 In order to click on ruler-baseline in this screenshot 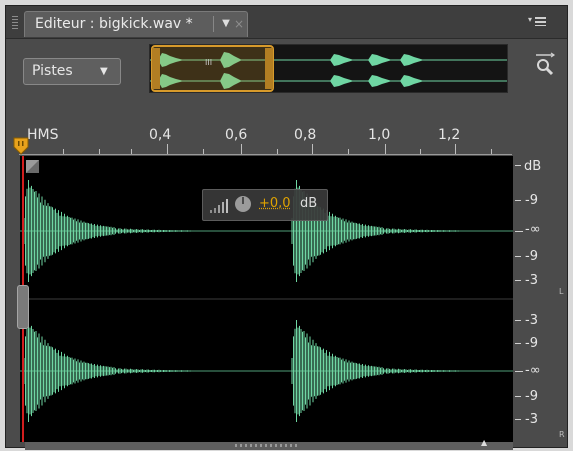, I will do `click(265, 154)`.